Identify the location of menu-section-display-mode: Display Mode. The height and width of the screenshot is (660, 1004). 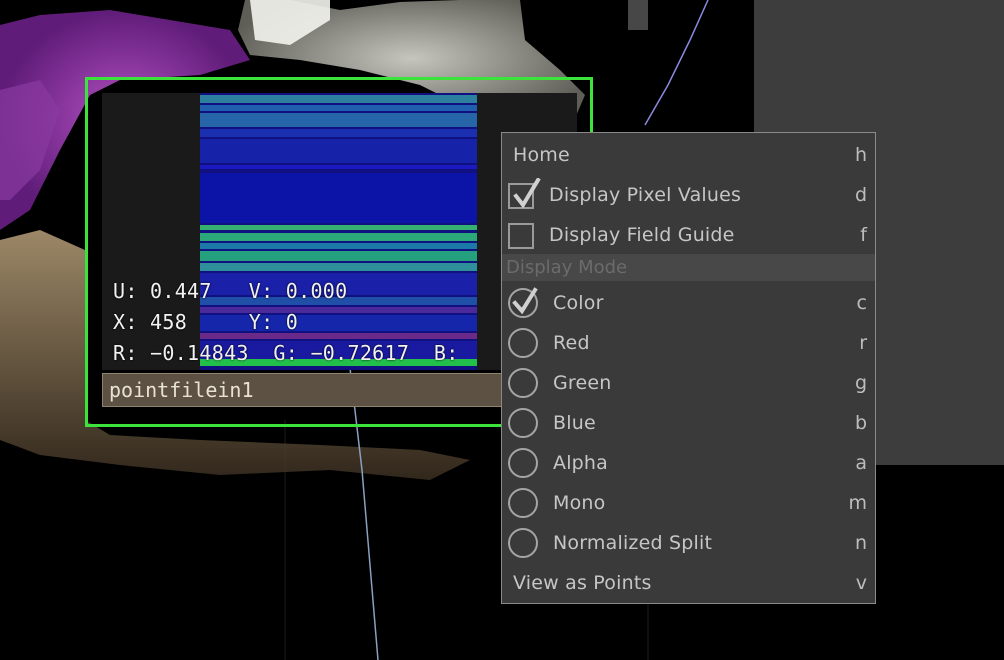
(688, 267).